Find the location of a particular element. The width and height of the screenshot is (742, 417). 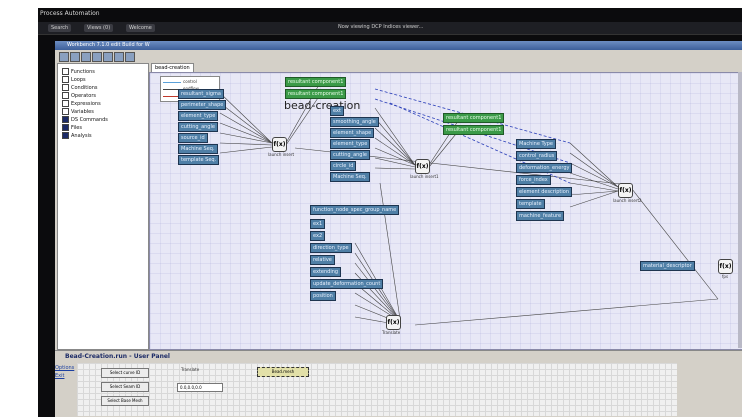

user-panel-title: Bead-Creation.run - User Panel is located at coordinates (117, 356).